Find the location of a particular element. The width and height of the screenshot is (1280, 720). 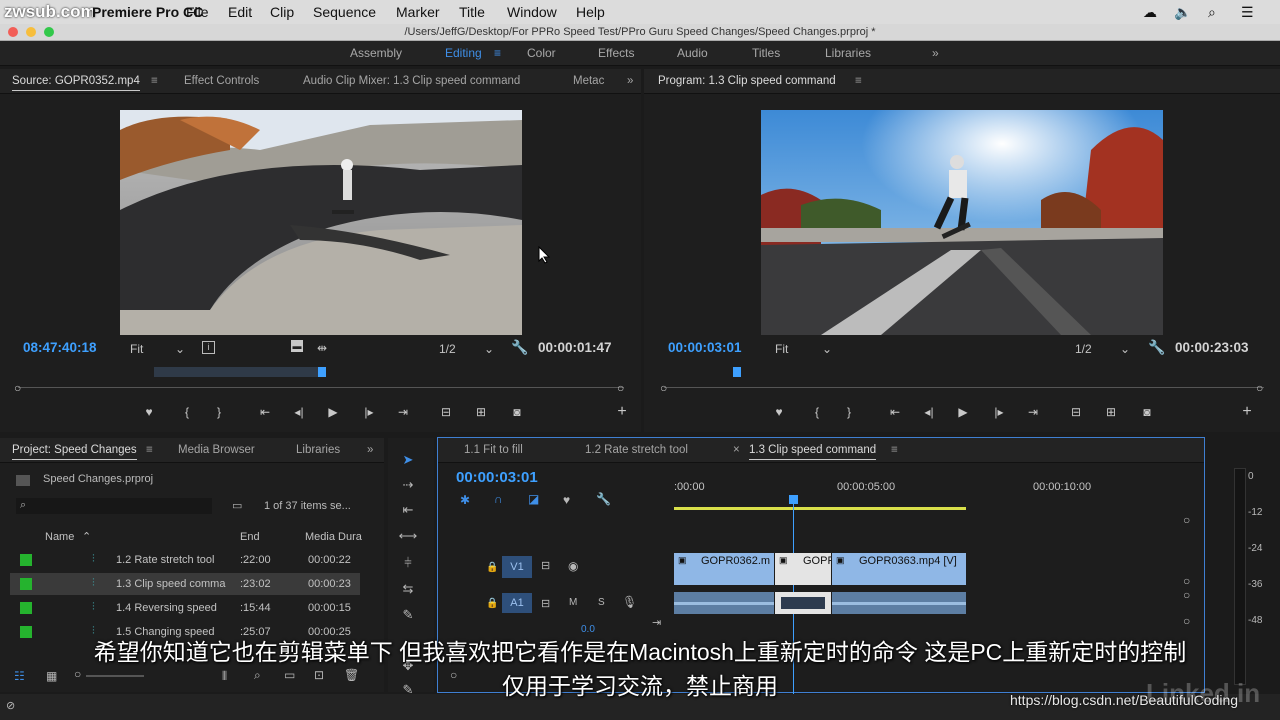

video-clip: ▣ GOPR0363.mp4 [V] is located at coordinates (899, 569).